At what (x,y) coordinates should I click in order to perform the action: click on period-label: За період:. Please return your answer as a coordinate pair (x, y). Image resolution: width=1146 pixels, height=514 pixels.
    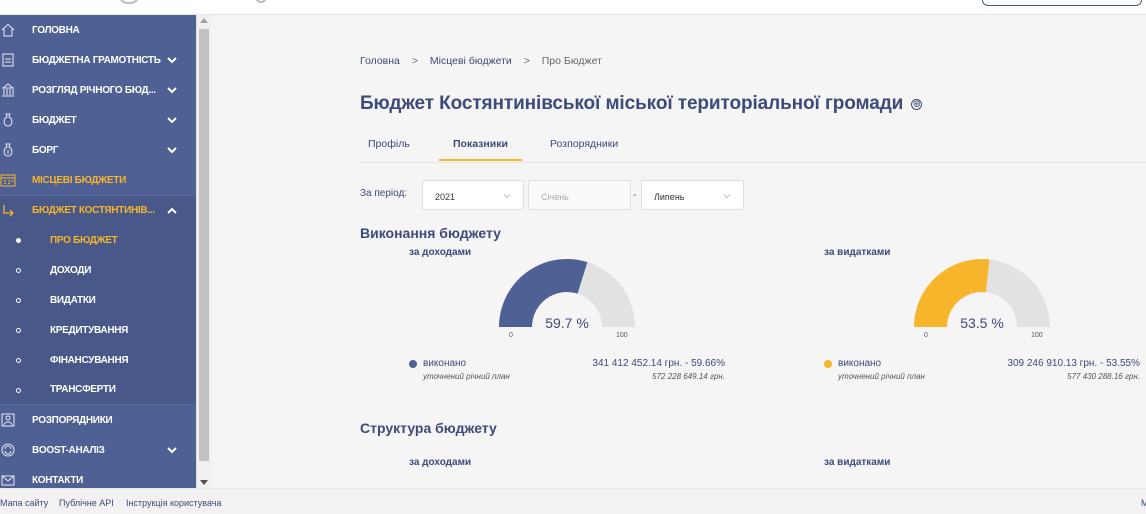
    Looking at the image, I should click on (384, 193).